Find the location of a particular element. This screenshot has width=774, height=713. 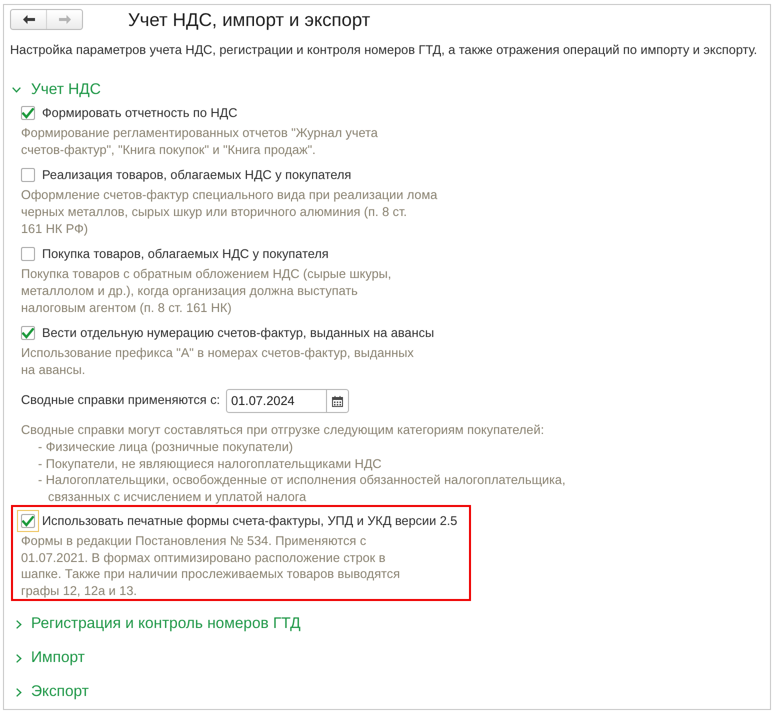

hint-list-item: - Покупатели, не являющиеся налогоплательщиками НДС is located at coordinates (210, 464).